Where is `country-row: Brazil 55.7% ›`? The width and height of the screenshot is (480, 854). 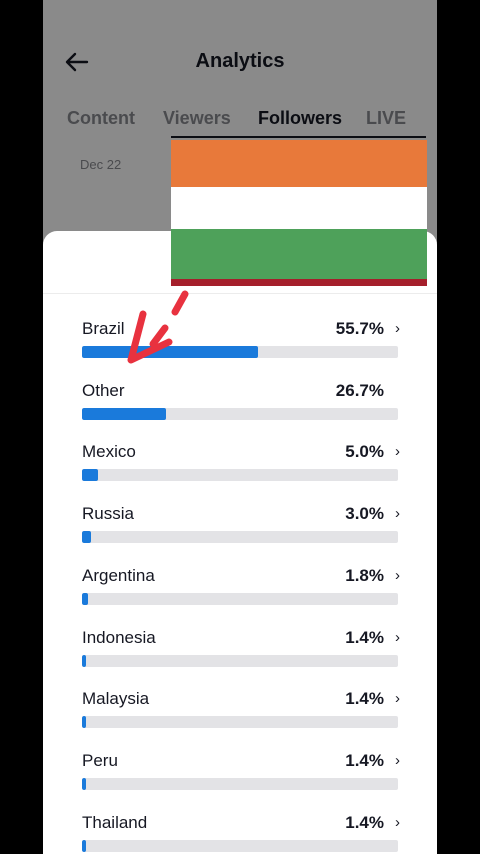
country-row: Brazil 55.7% › is located at coordinates (241, 344).